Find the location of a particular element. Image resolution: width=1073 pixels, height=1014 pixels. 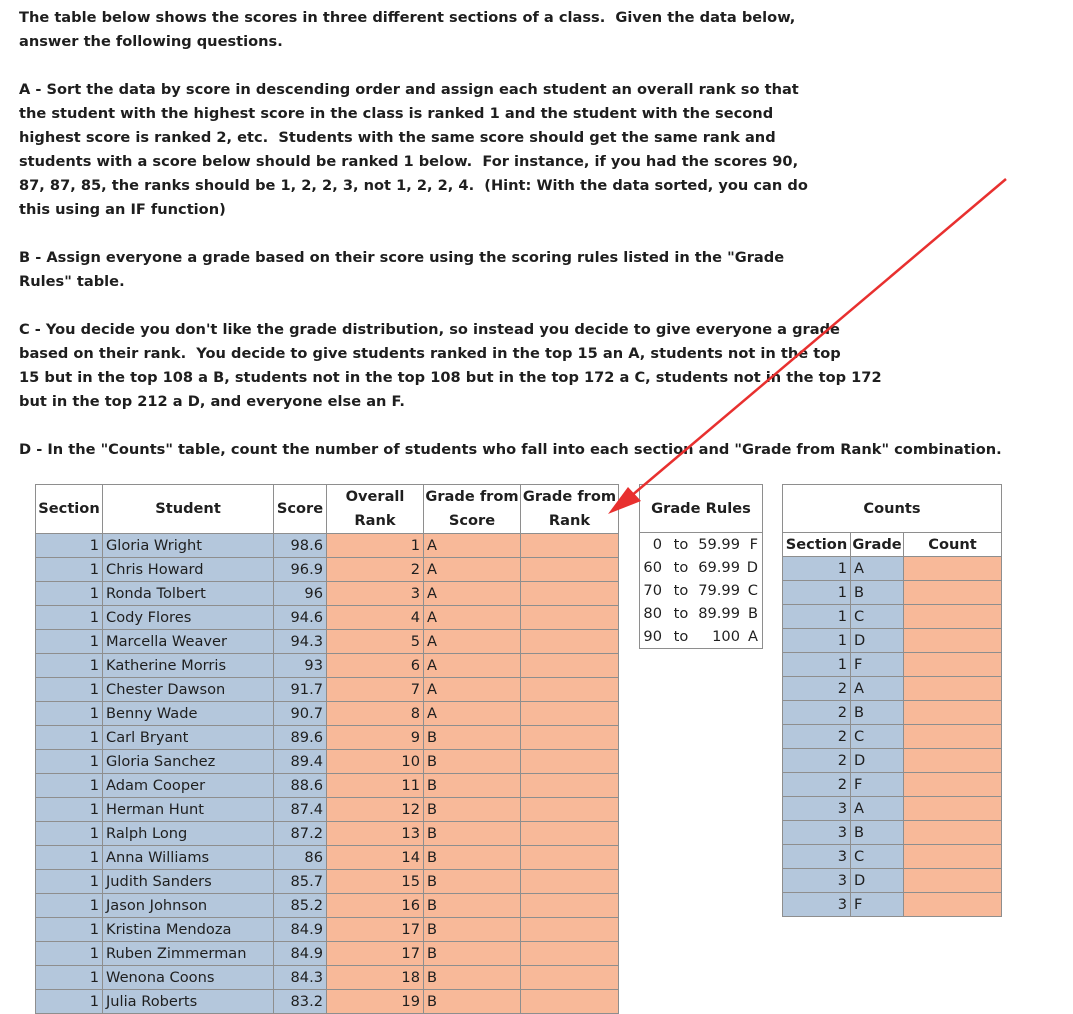

cell-student: Cody Flores is located at coordinates (188, 617).